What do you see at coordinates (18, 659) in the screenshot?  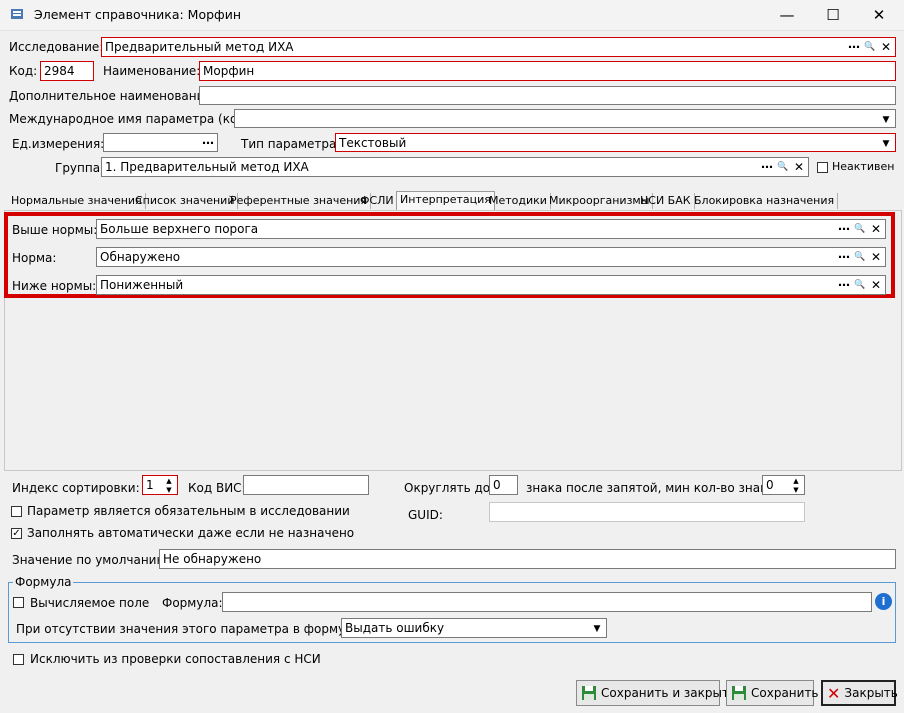 I see `exclude-nsi-checkbox` at bounding box center [18, 659].